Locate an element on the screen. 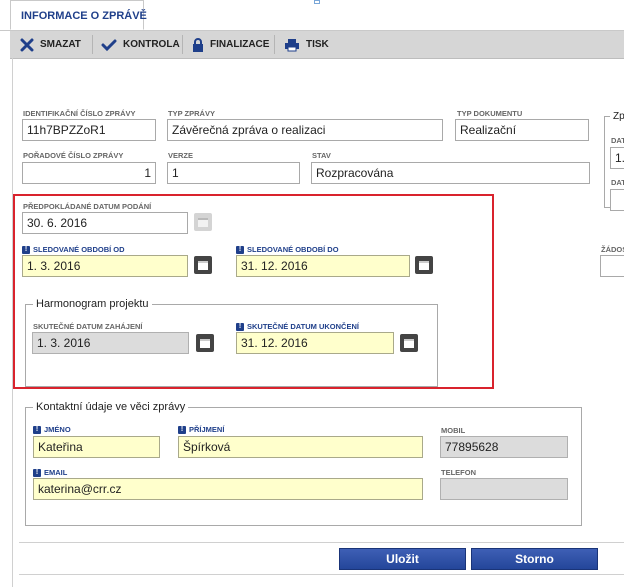 This screenshot has width=624, height=587. tab-label: INFORMACE O ZPRÁVĚ is located at coordinates (84, 16).